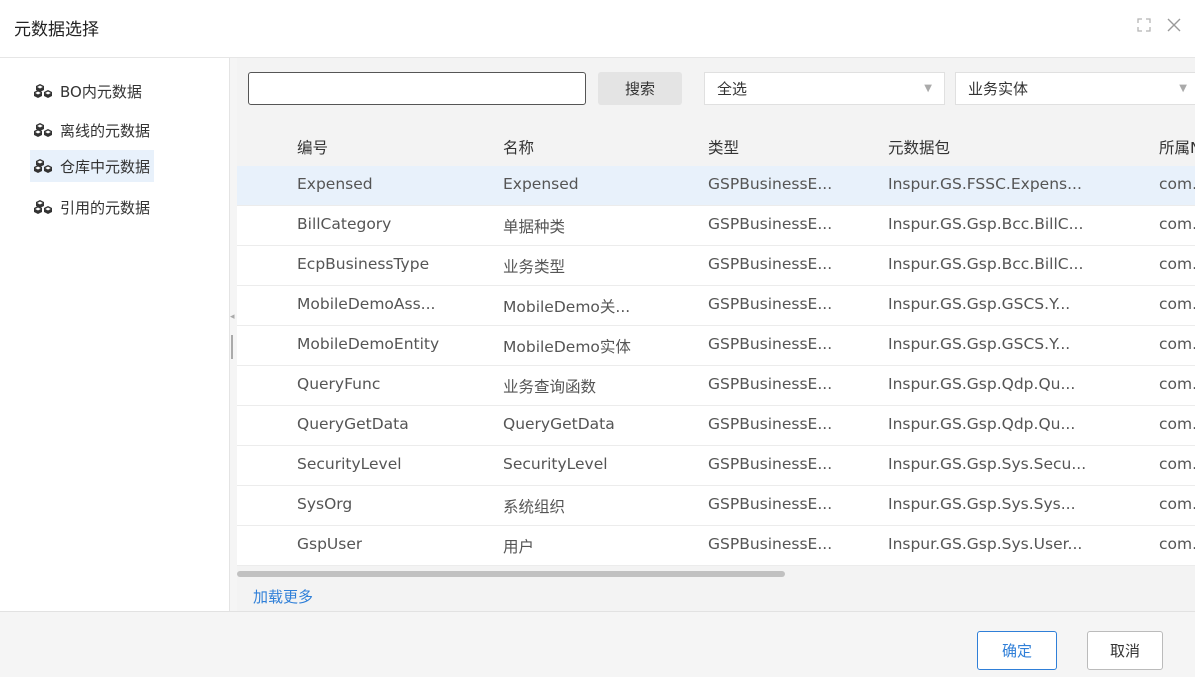  I want to click on cell-name: MobileDemo实体, so click(567, 347).